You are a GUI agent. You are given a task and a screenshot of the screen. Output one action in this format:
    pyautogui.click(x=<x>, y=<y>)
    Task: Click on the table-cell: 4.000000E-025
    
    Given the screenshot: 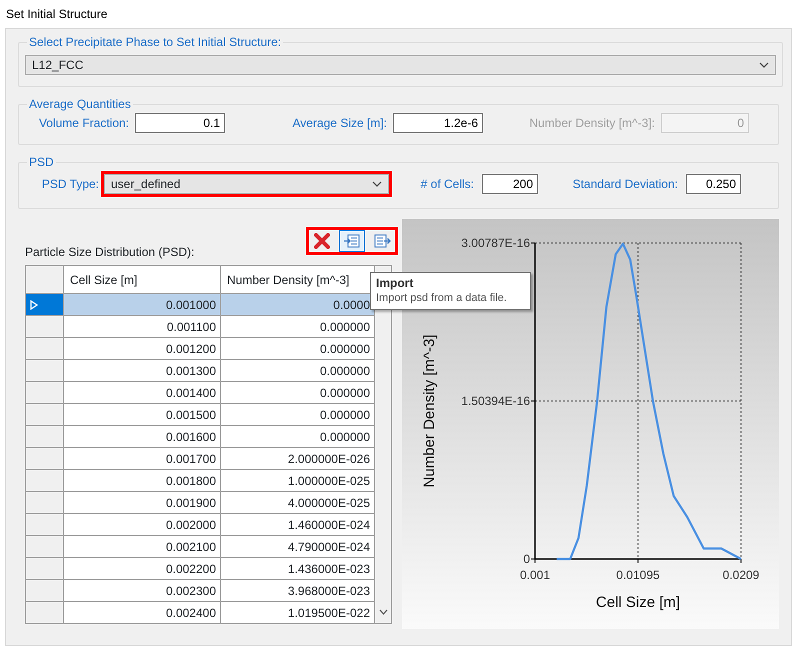 What is the action you would take?
    pyautogui.click(x=297, y=503)
    